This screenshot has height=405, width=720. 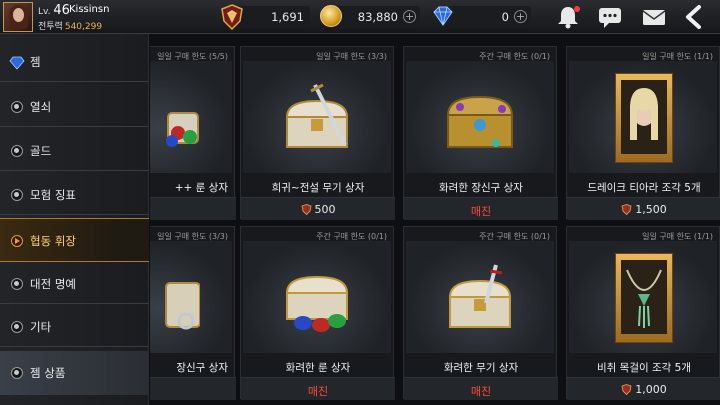 What do you see at coordinates (74, 195) in the screenshot?
I see `sidebar-item-adventure-token: 모험 징표` at bounding box center [74, 195].